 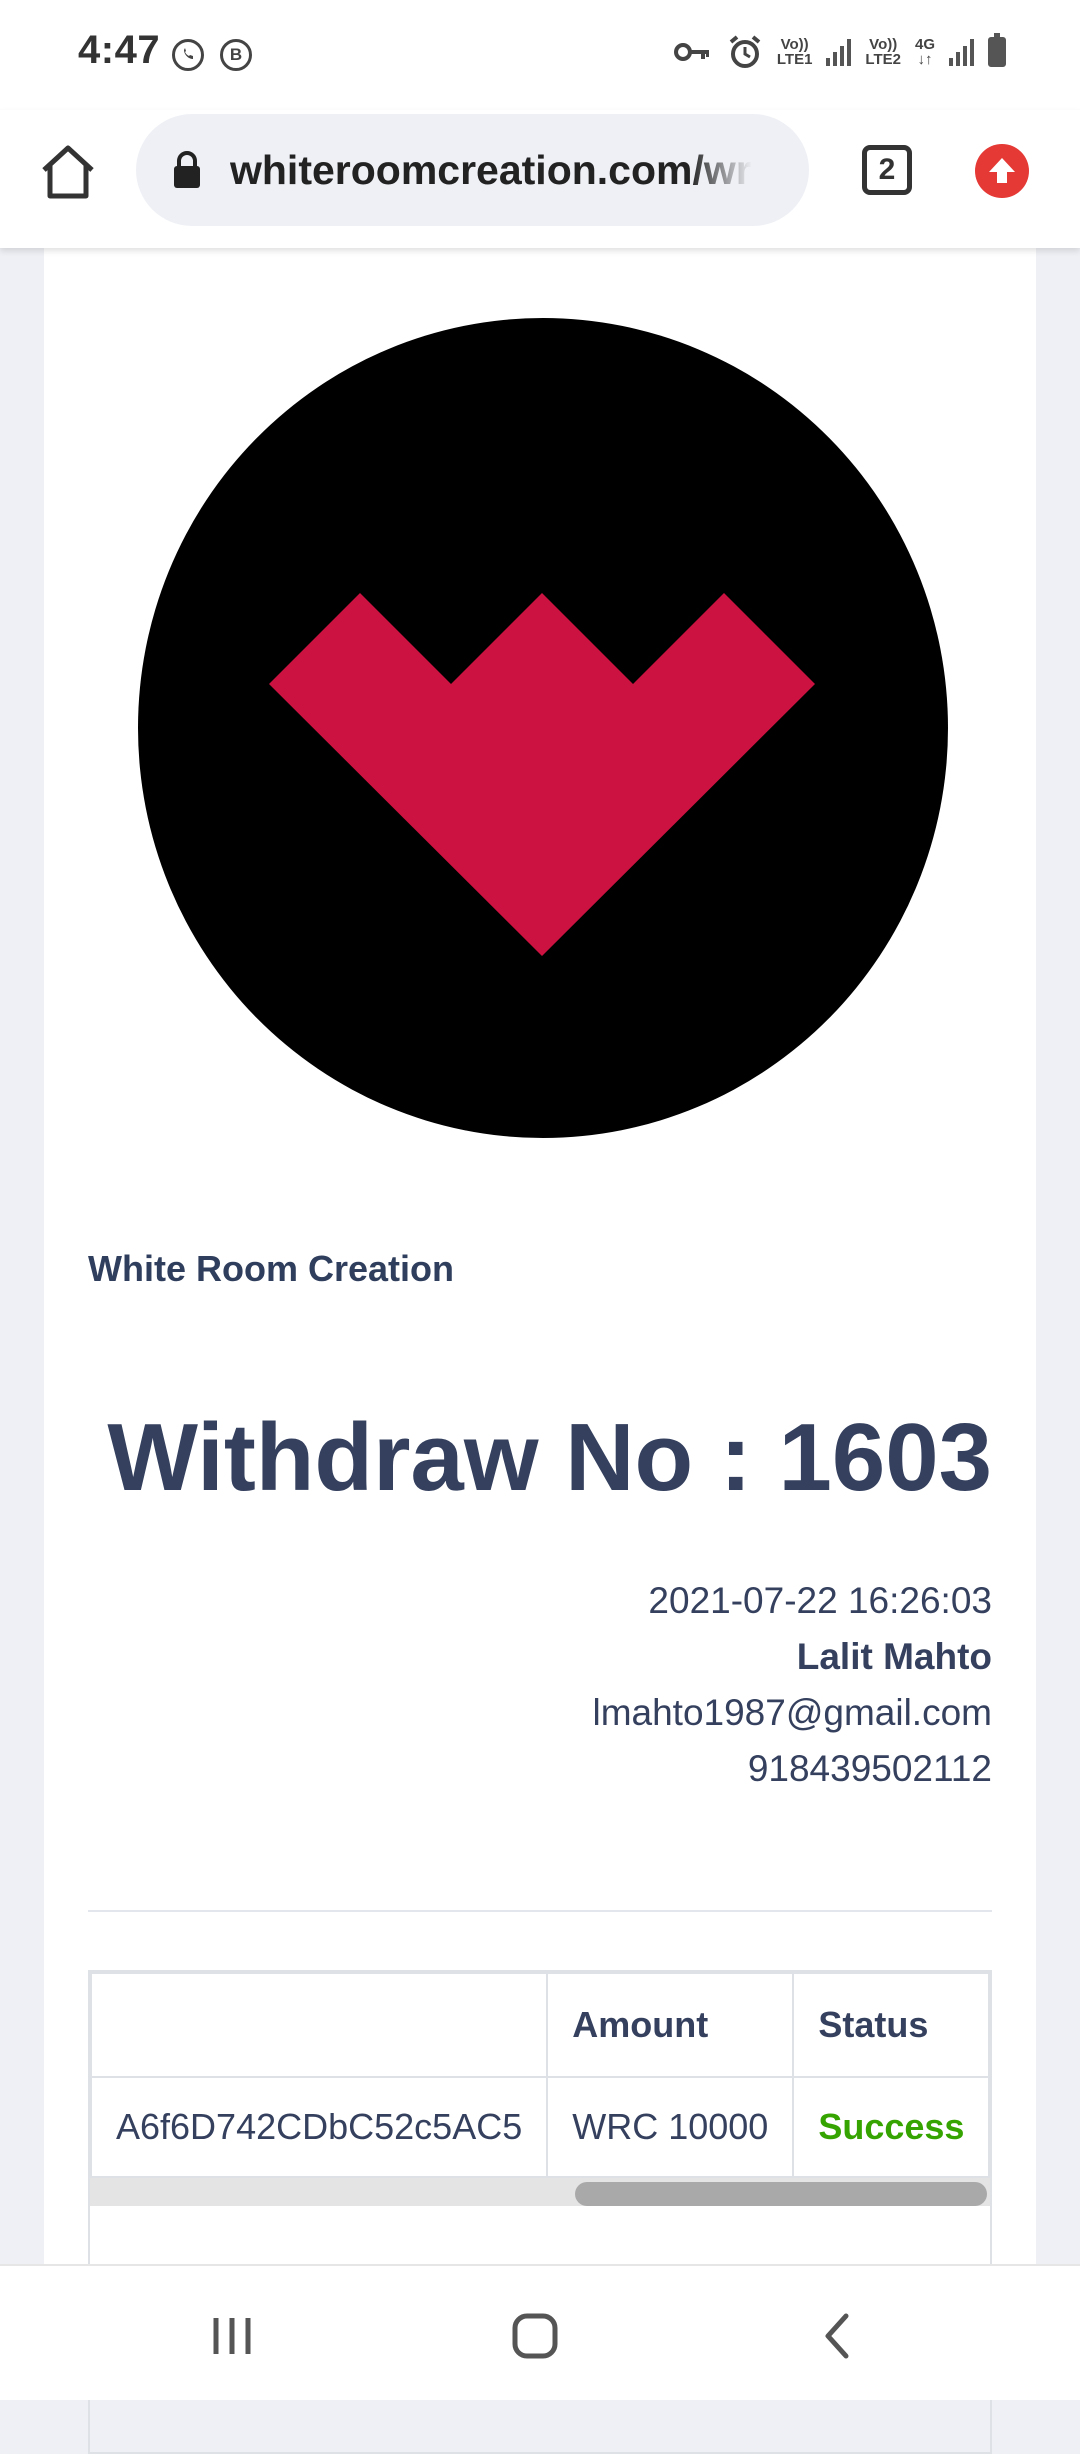 I want to click on customer-phone: 918439502112, so click(x=869, y=1768).